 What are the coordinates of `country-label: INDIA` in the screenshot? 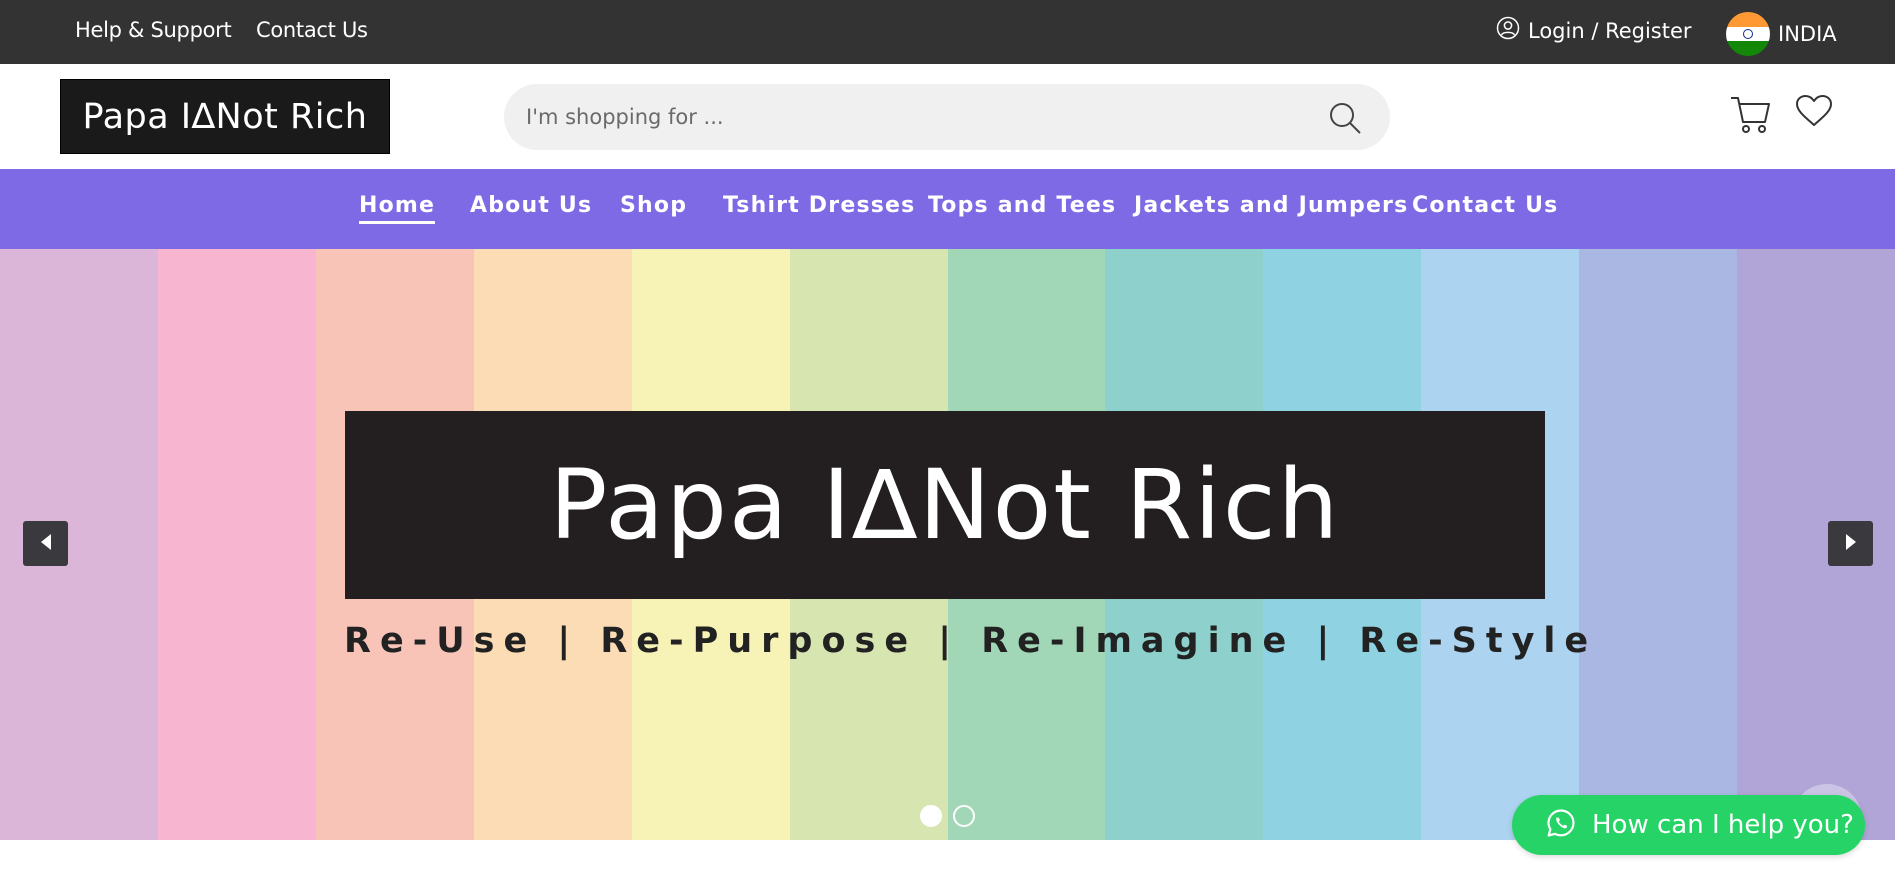 It's located at (1807, 34).